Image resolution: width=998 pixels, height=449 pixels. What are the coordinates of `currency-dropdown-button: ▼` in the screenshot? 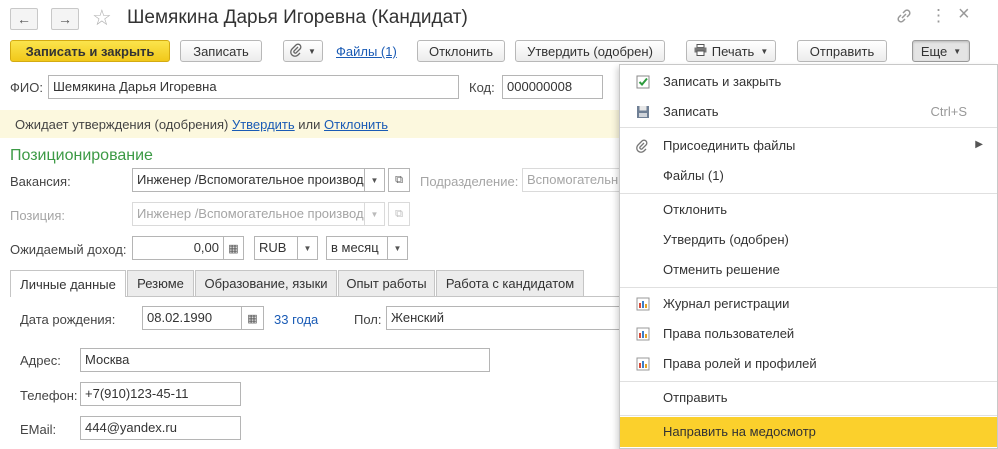 It's located at (308, 248).